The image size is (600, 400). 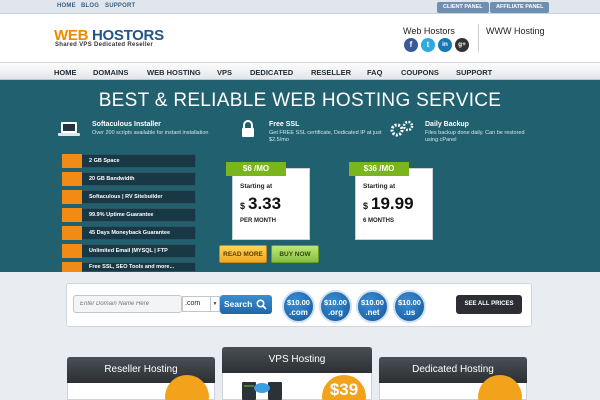 I want to click on check-item: Unlimited Email |MYSQL | FTP, so click(x=129, y=251).